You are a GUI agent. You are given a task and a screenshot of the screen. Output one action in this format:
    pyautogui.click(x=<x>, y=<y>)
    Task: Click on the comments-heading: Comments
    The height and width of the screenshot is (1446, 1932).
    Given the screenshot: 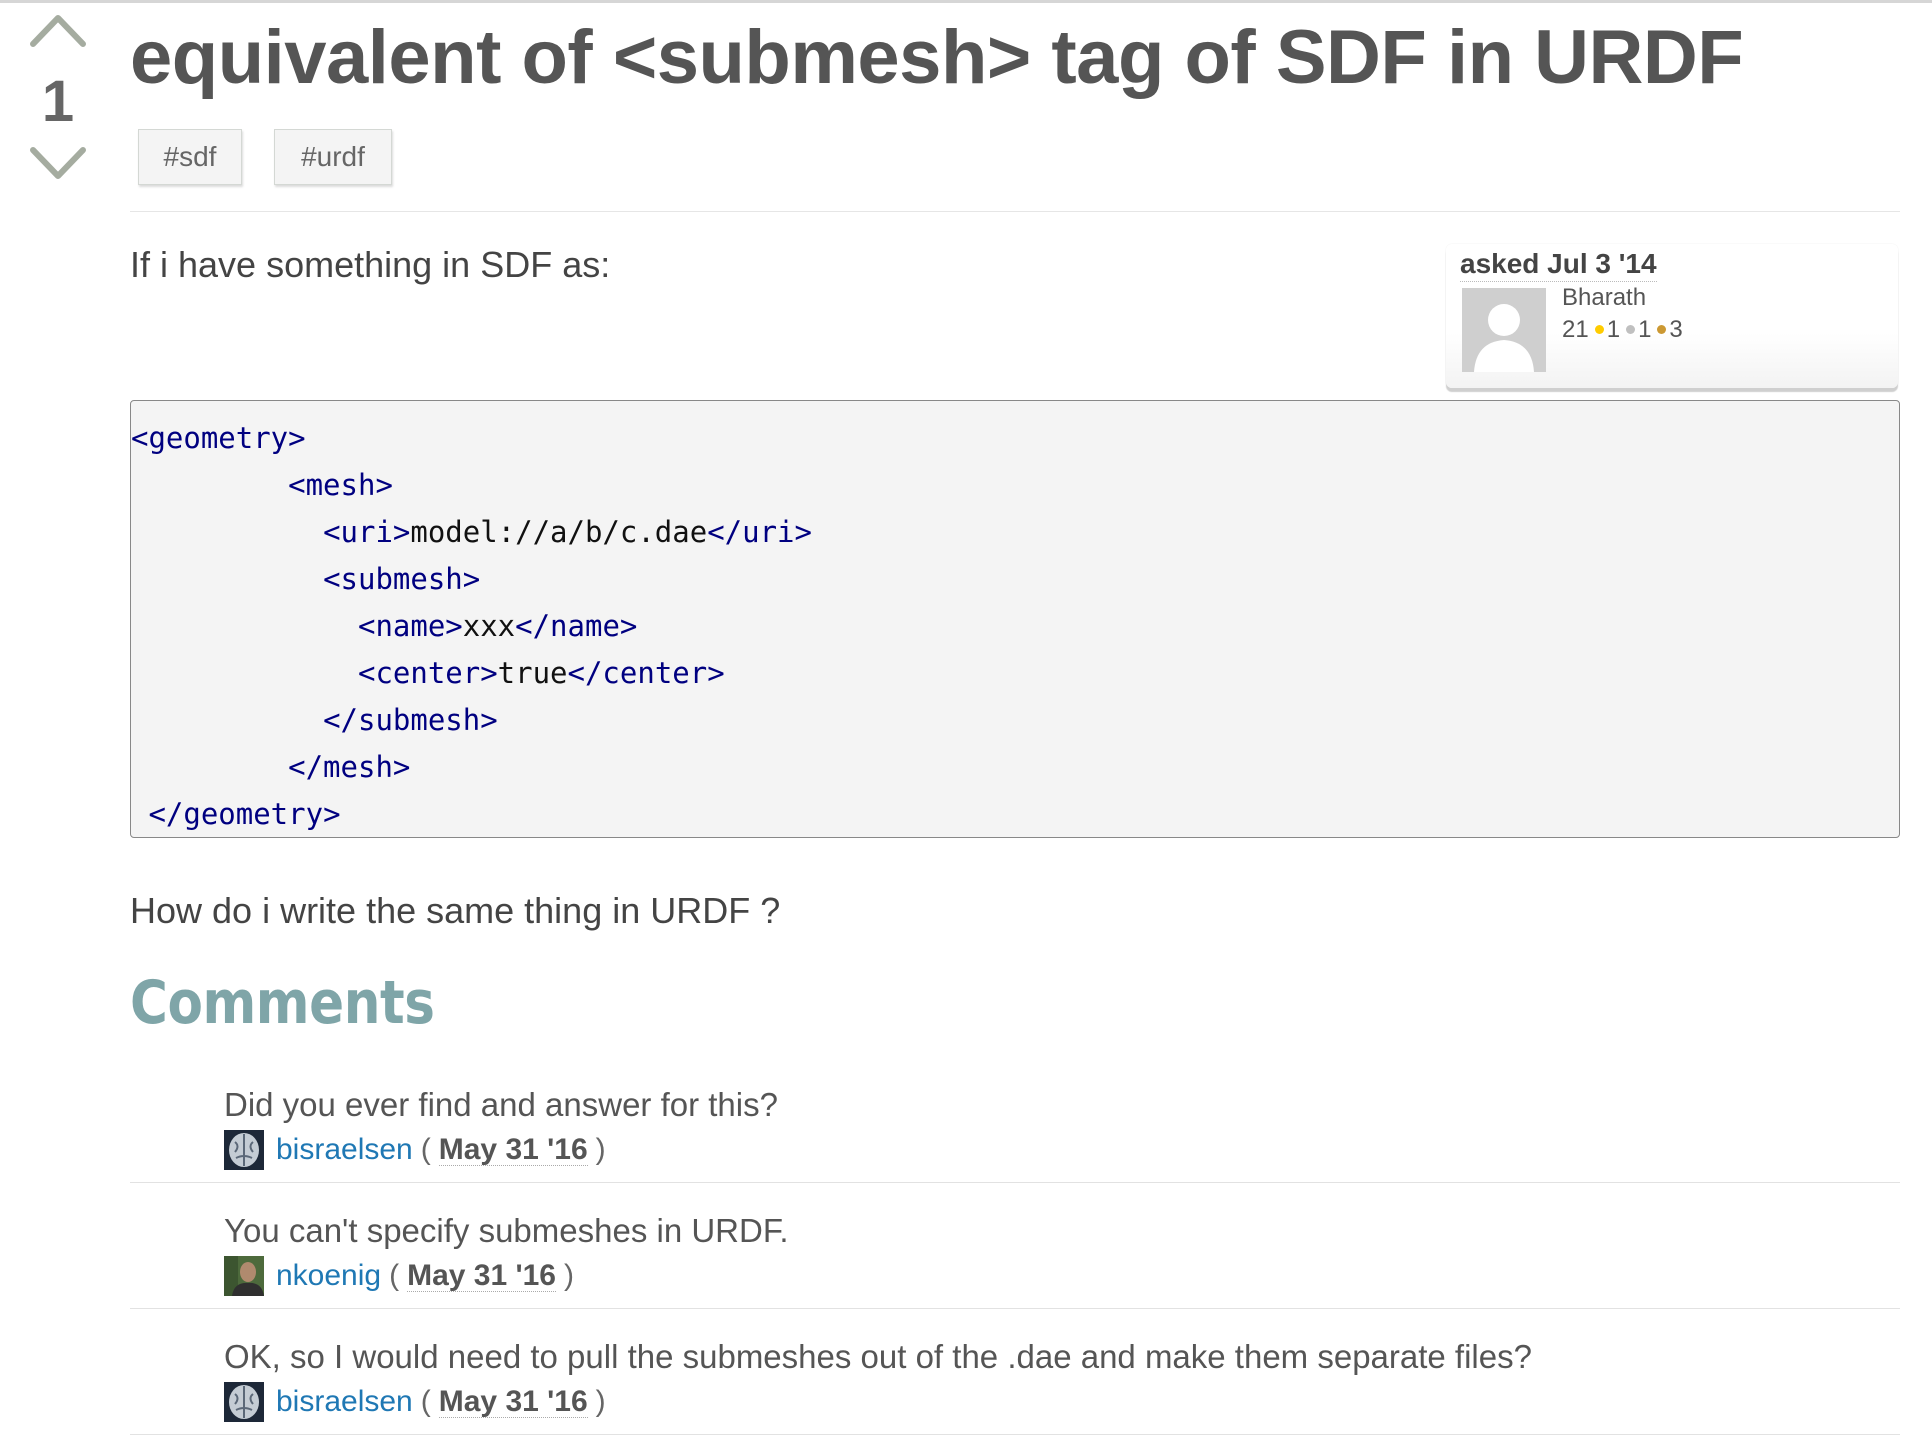 What is the action you would take?
    pyautogui.click(x=282, y=1003)
    